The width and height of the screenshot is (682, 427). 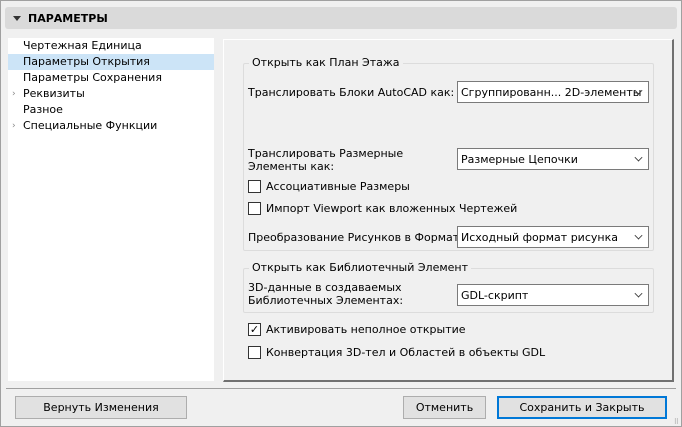 I want to click on checkbox-label: Ассоциативные Размеры, so click(x=338, y=186).